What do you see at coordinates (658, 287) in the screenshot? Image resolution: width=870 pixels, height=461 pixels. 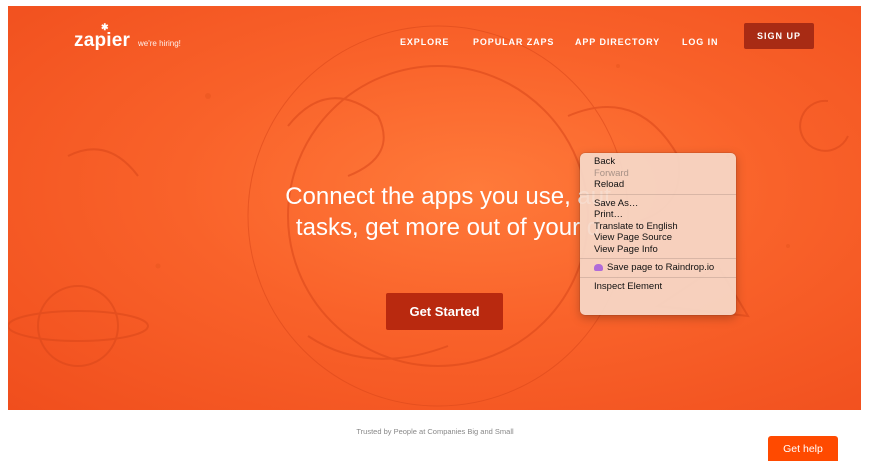 I see `menu-item-inspect: Inspect Element` at bounding box center [658, 287].